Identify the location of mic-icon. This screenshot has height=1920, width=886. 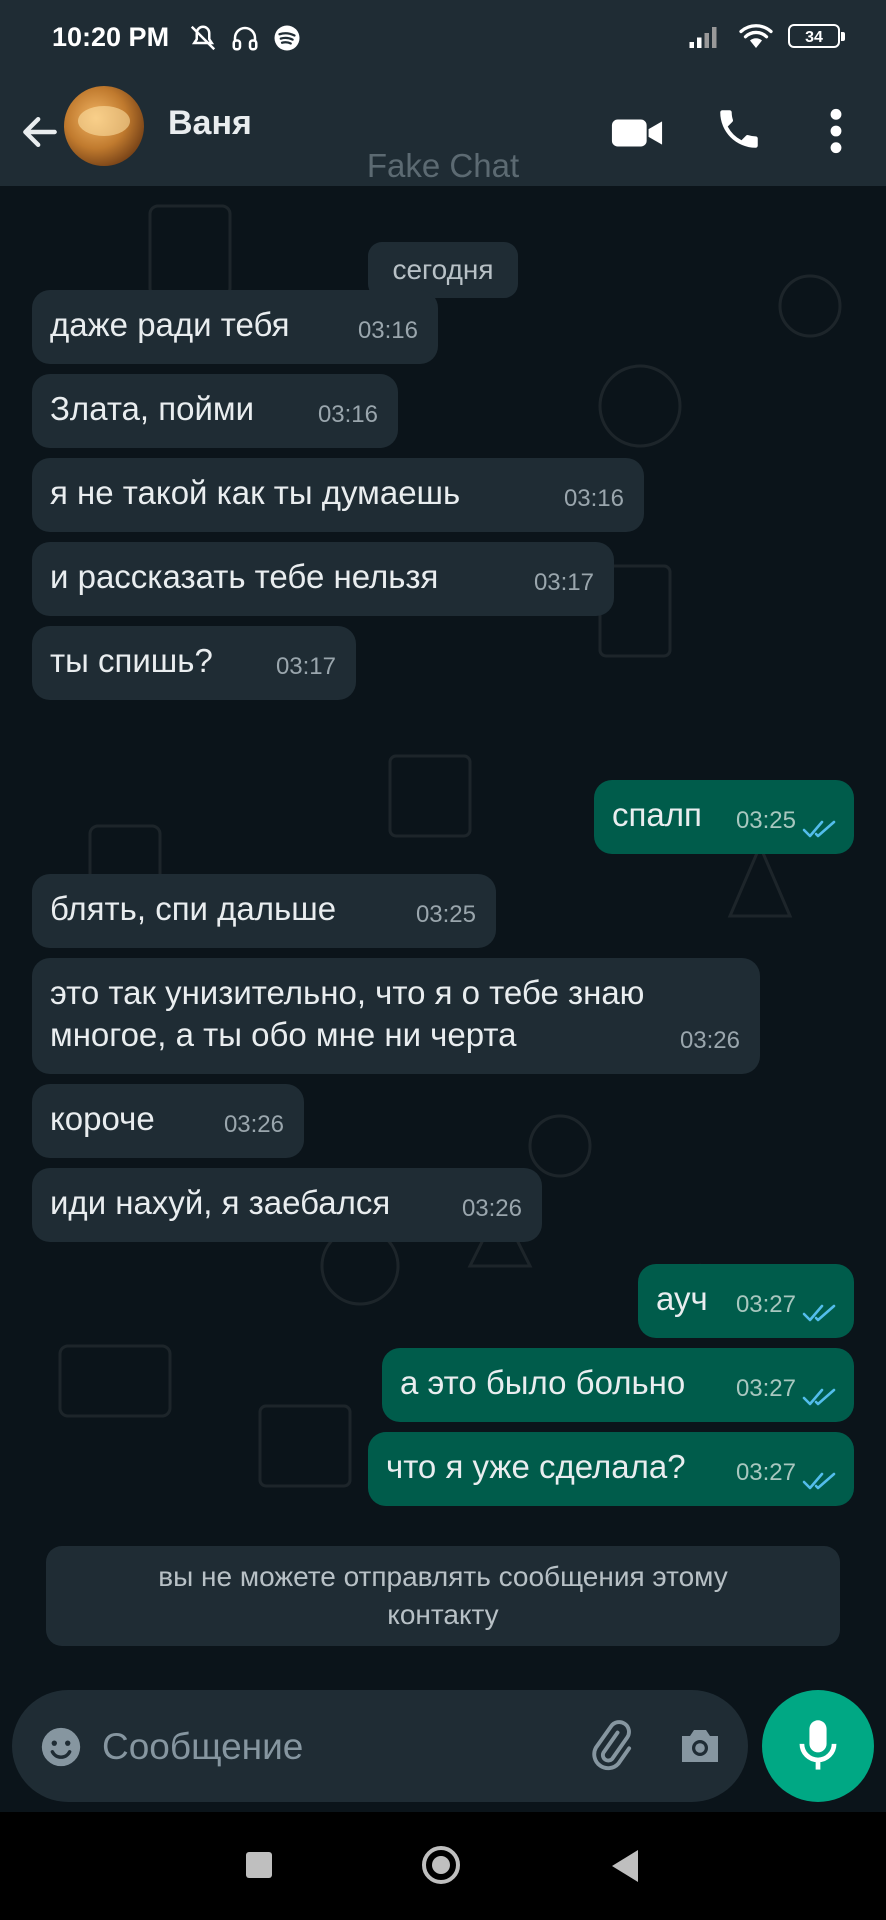
(818, 1745).